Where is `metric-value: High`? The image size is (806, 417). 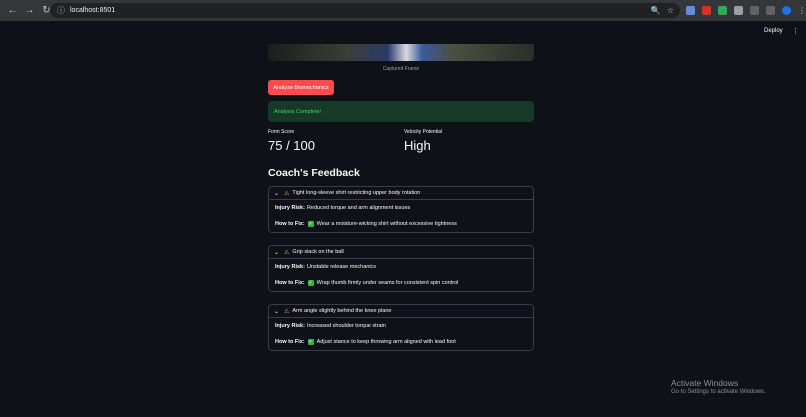 metric-value: High is located at coordinates (417, 145).